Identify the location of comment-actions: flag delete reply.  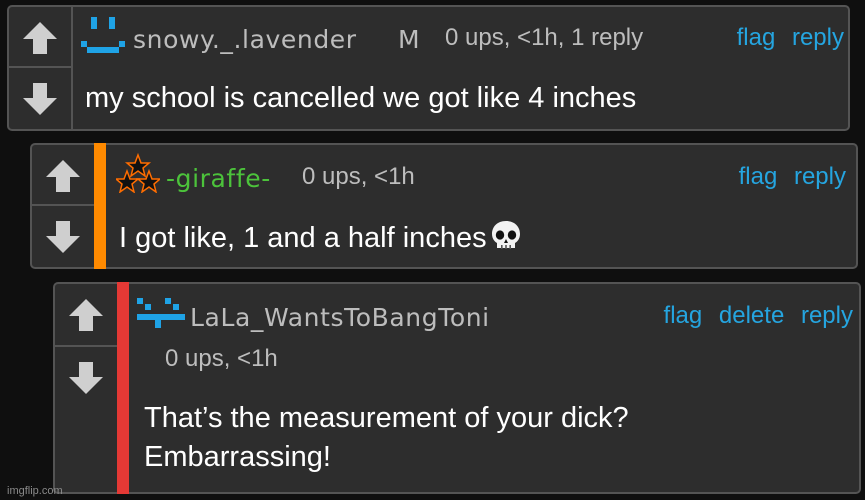
(753, 316).